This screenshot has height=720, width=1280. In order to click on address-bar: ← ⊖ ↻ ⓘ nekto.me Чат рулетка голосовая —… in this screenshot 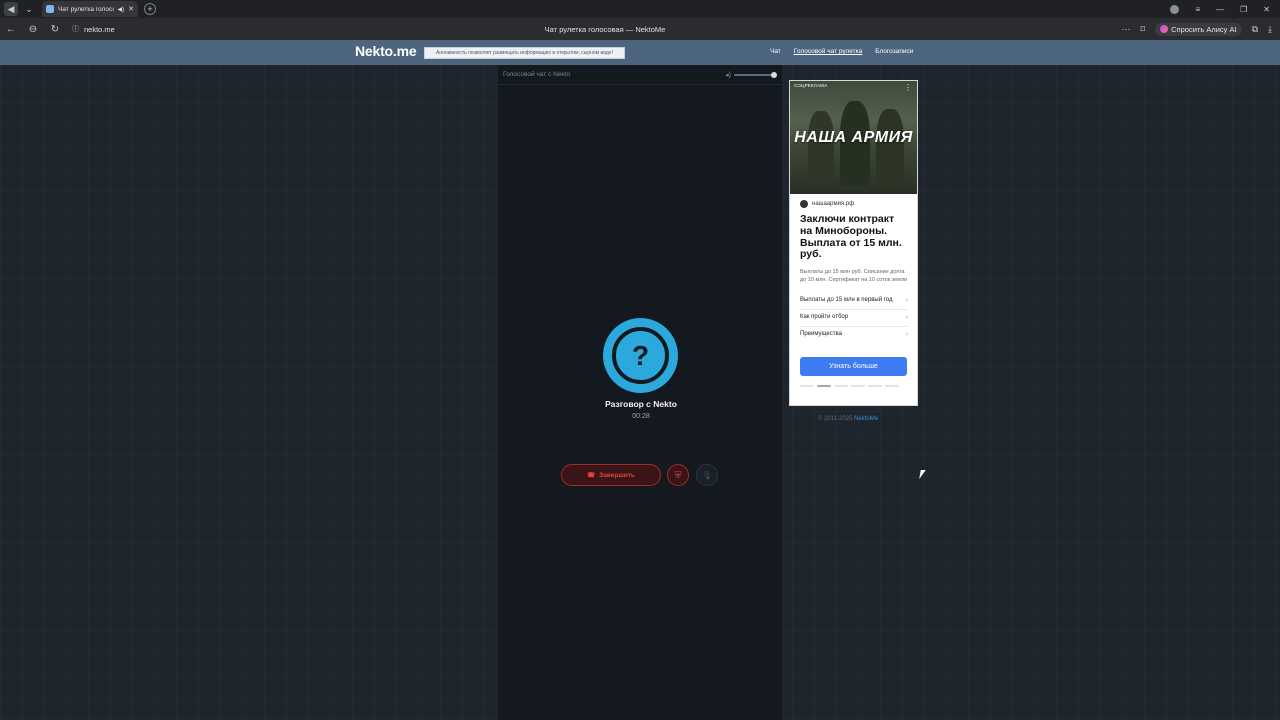, I will do `click(640, 29)`.